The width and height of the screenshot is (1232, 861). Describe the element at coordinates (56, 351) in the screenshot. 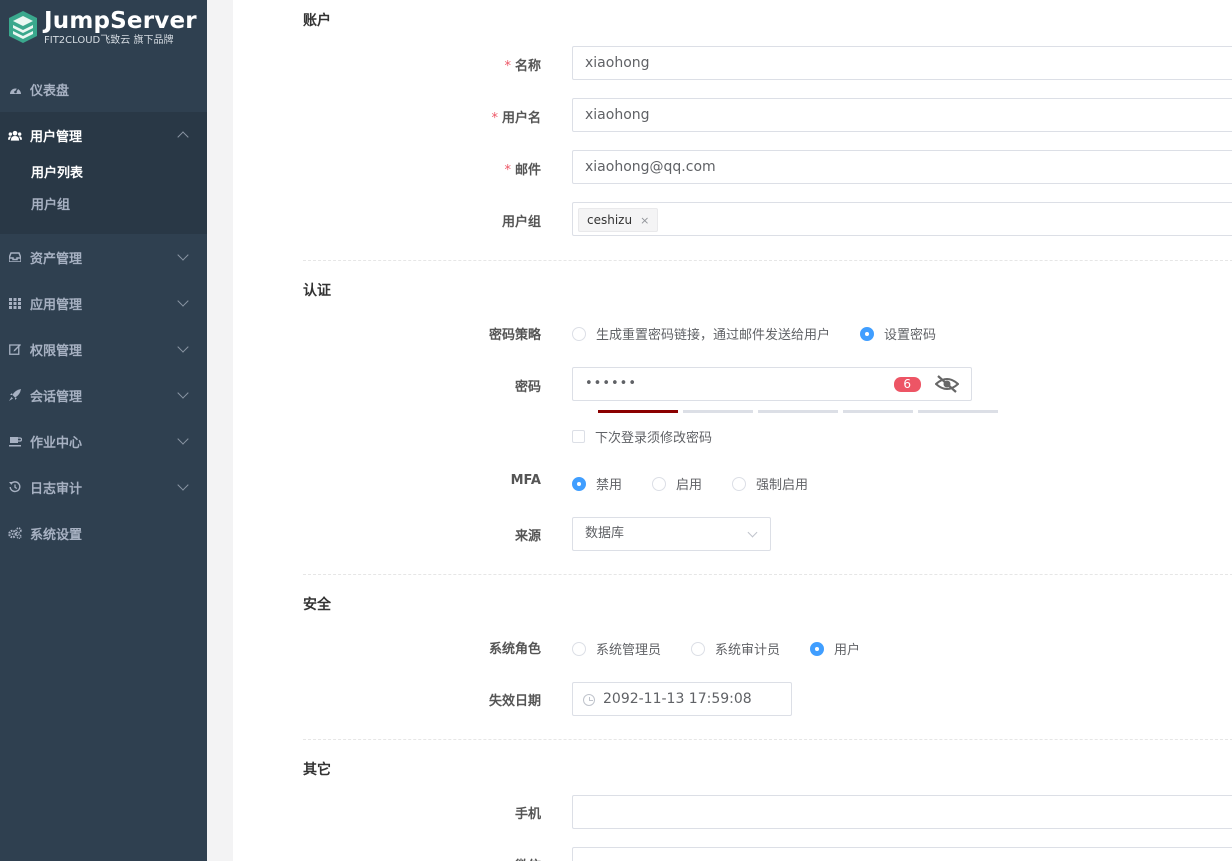

I see `sidebar-item-label: 权限管理` at that location.